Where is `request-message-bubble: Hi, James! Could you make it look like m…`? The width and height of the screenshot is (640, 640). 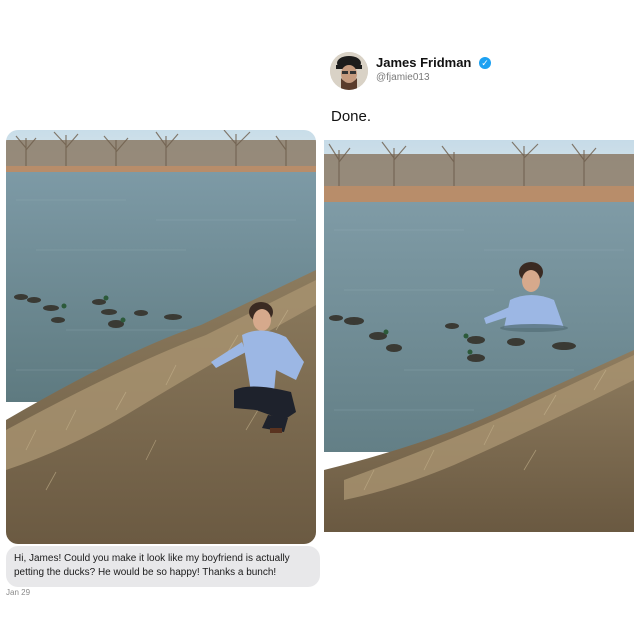 request-message-bubble: Hi, James! Could you make it look like m… is located at coordinates (163, 566).